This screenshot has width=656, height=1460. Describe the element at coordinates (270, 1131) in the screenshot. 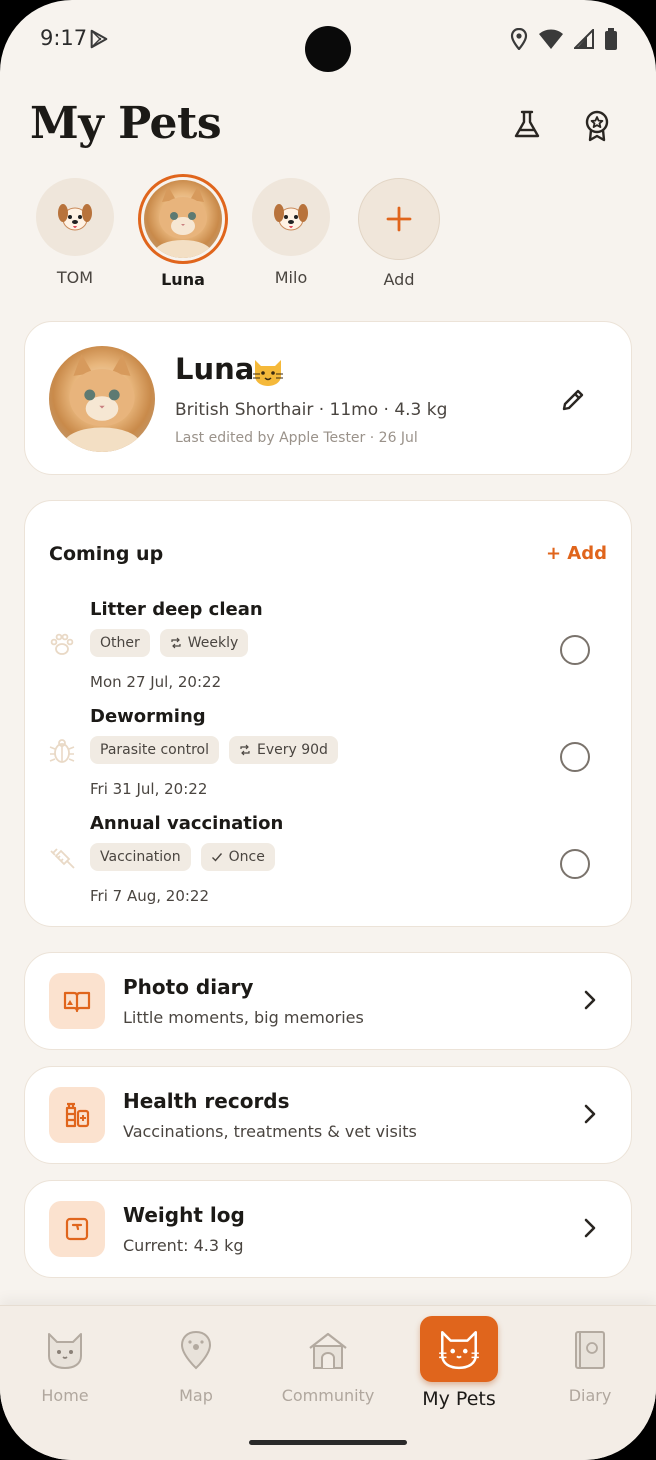

I see `link-subtitle: Vaccinations, treatments & vet visits` at that location.